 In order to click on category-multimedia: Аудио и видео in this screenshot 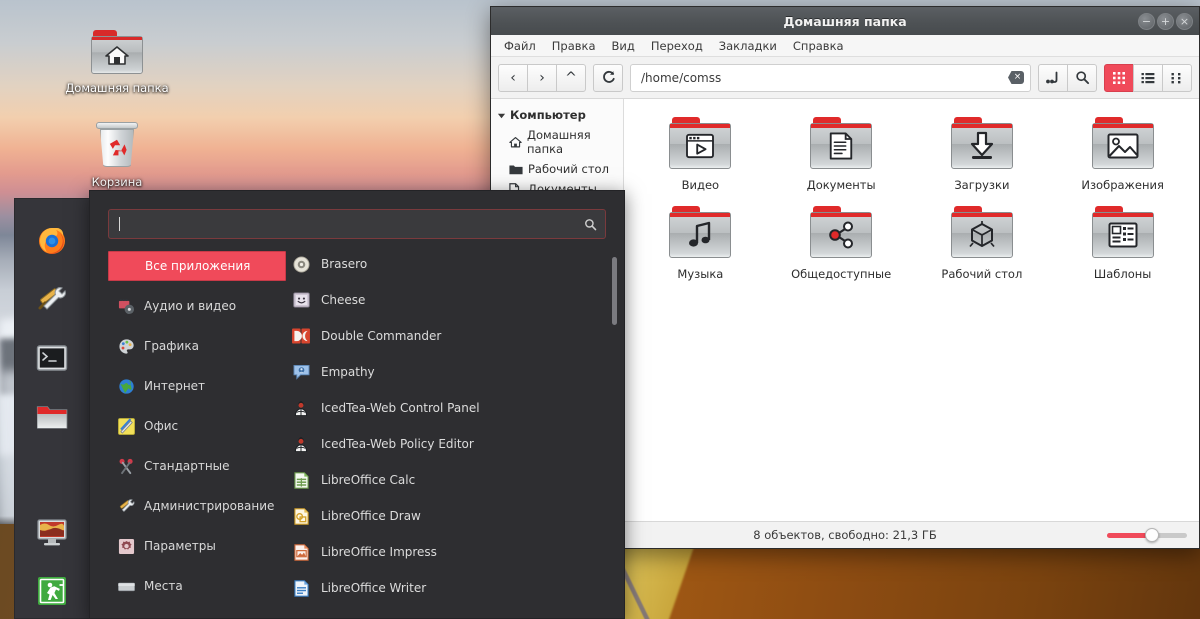, I will do `click(197, 306)`.